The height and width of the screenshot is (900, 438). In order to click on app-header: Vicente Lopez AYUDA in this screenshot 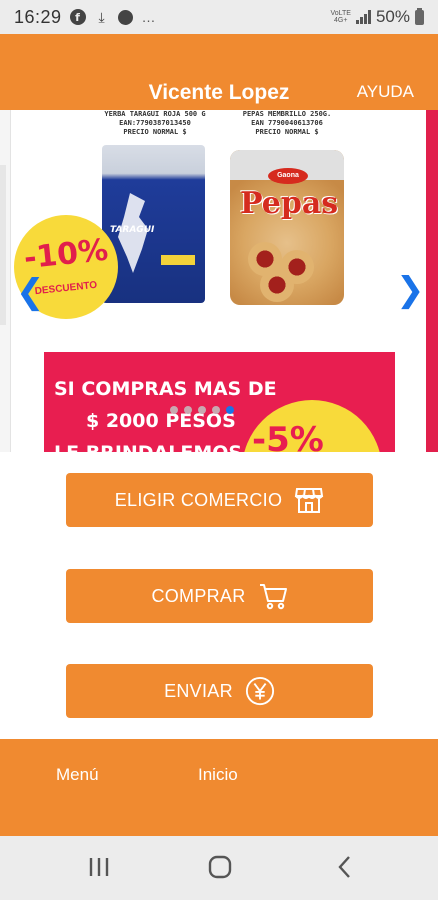, I will do `click(219, 72)`.